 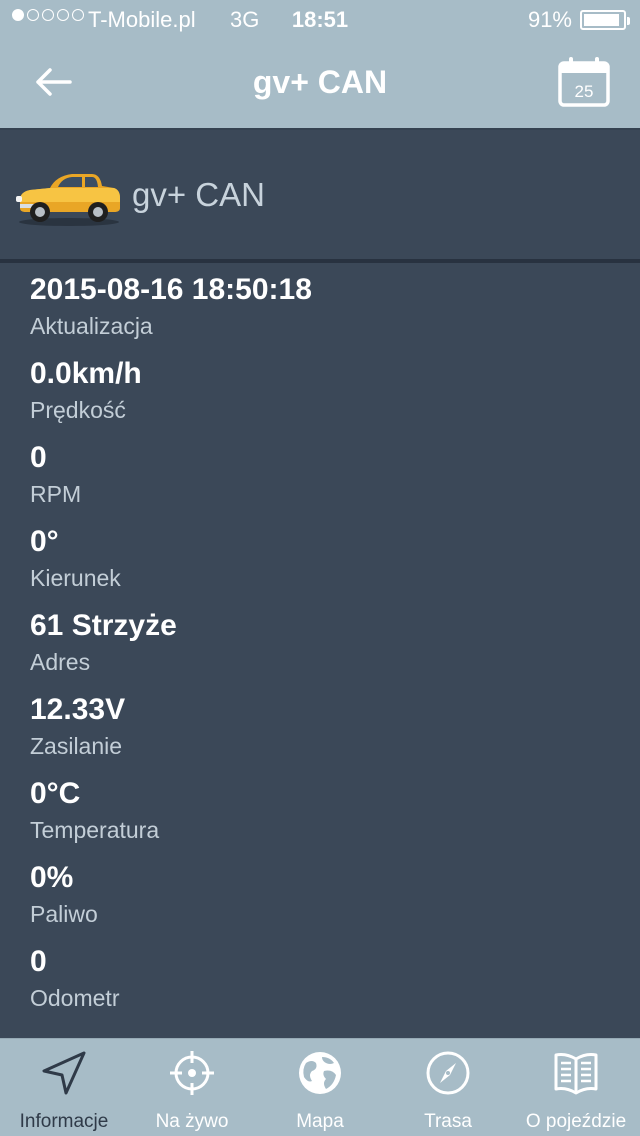 I want to click on field-update-time: 2015-08-16 18:50:18 Aktualizacja, so click(x=320, y=312).